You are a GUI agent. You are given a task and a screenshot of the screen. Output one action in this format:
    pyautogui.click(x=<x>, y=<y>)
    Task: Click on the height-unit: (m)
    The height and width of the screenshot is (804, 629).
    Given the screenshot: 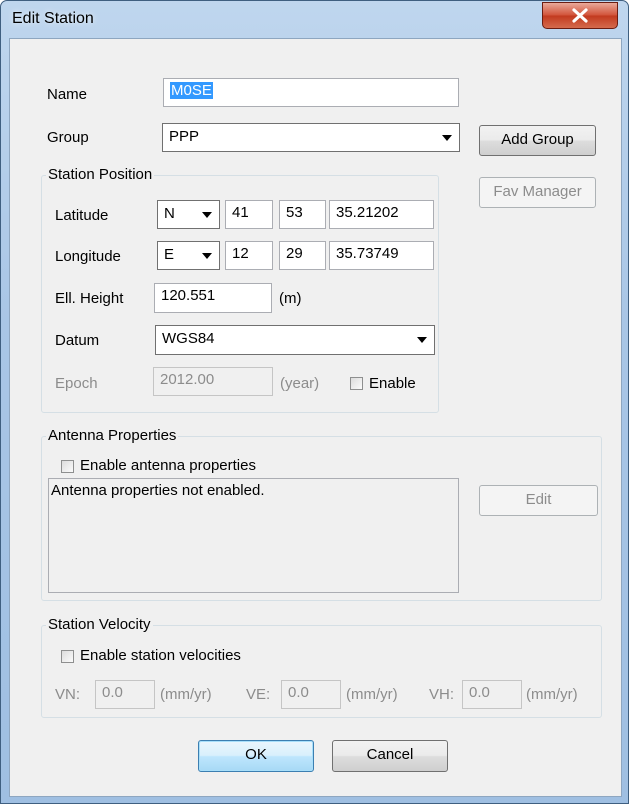 What is the action you would take?
    pyautogui.click(x=290, y=298)
    